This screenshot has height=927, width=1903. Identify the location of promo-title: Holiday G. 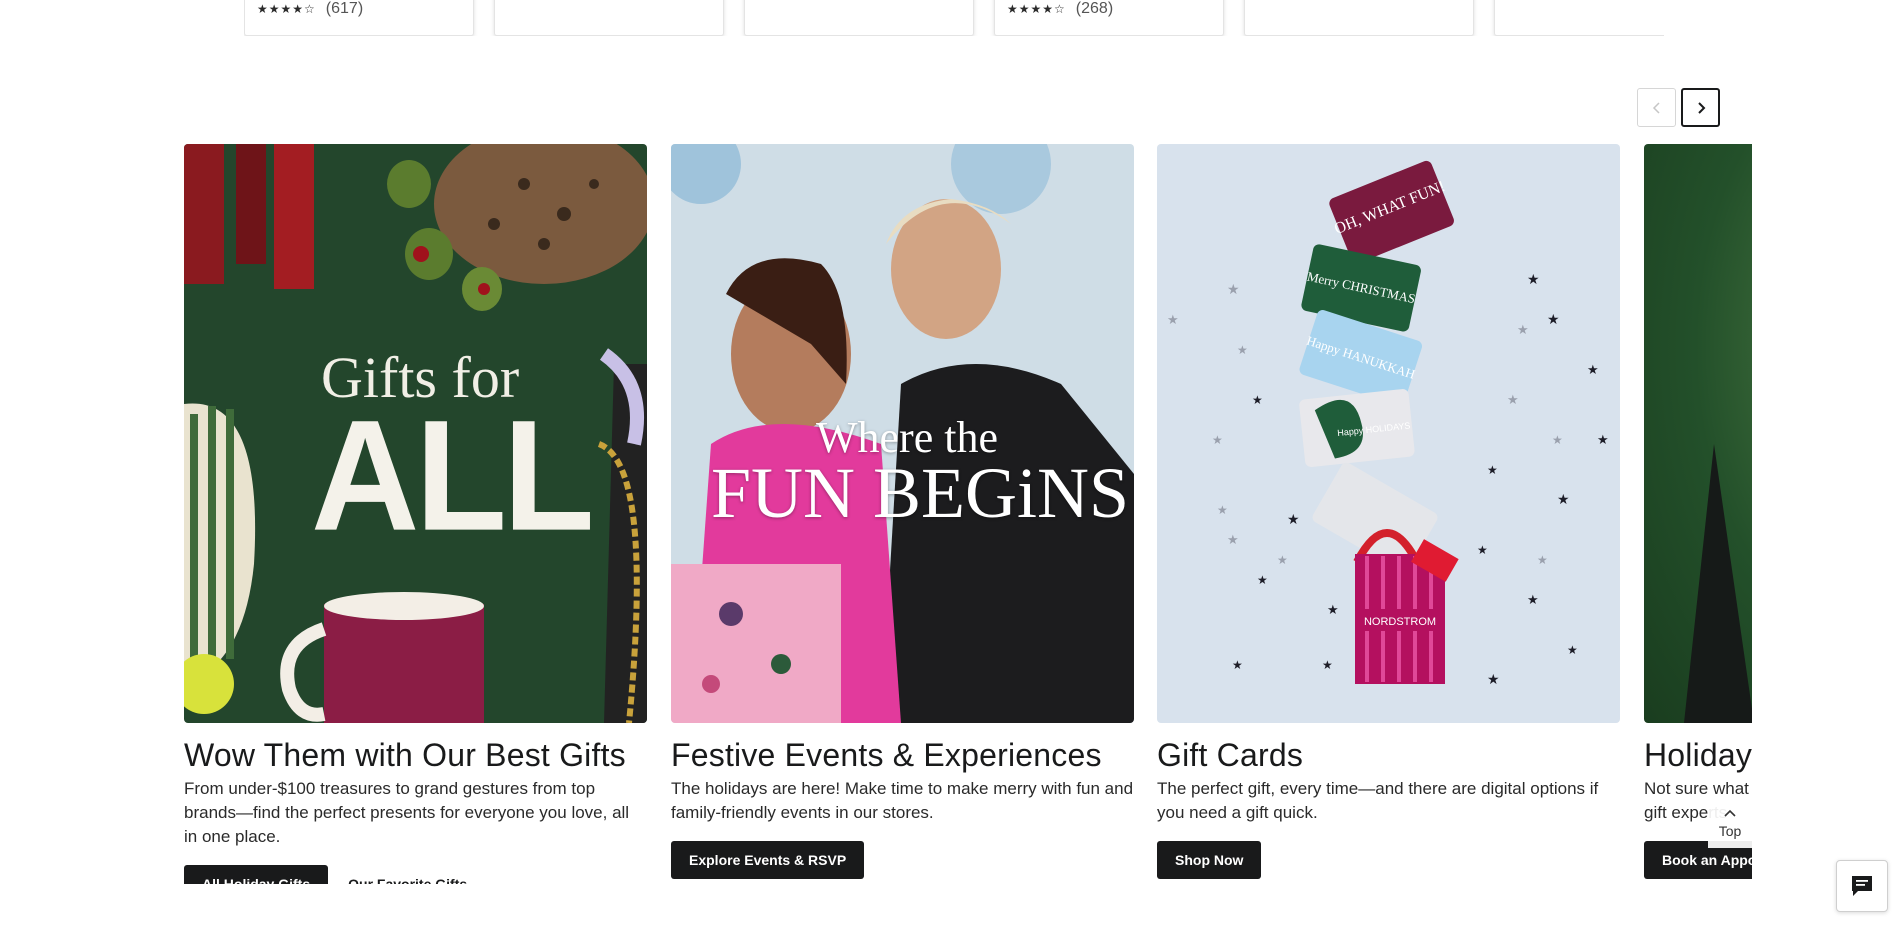
(1698, 755).